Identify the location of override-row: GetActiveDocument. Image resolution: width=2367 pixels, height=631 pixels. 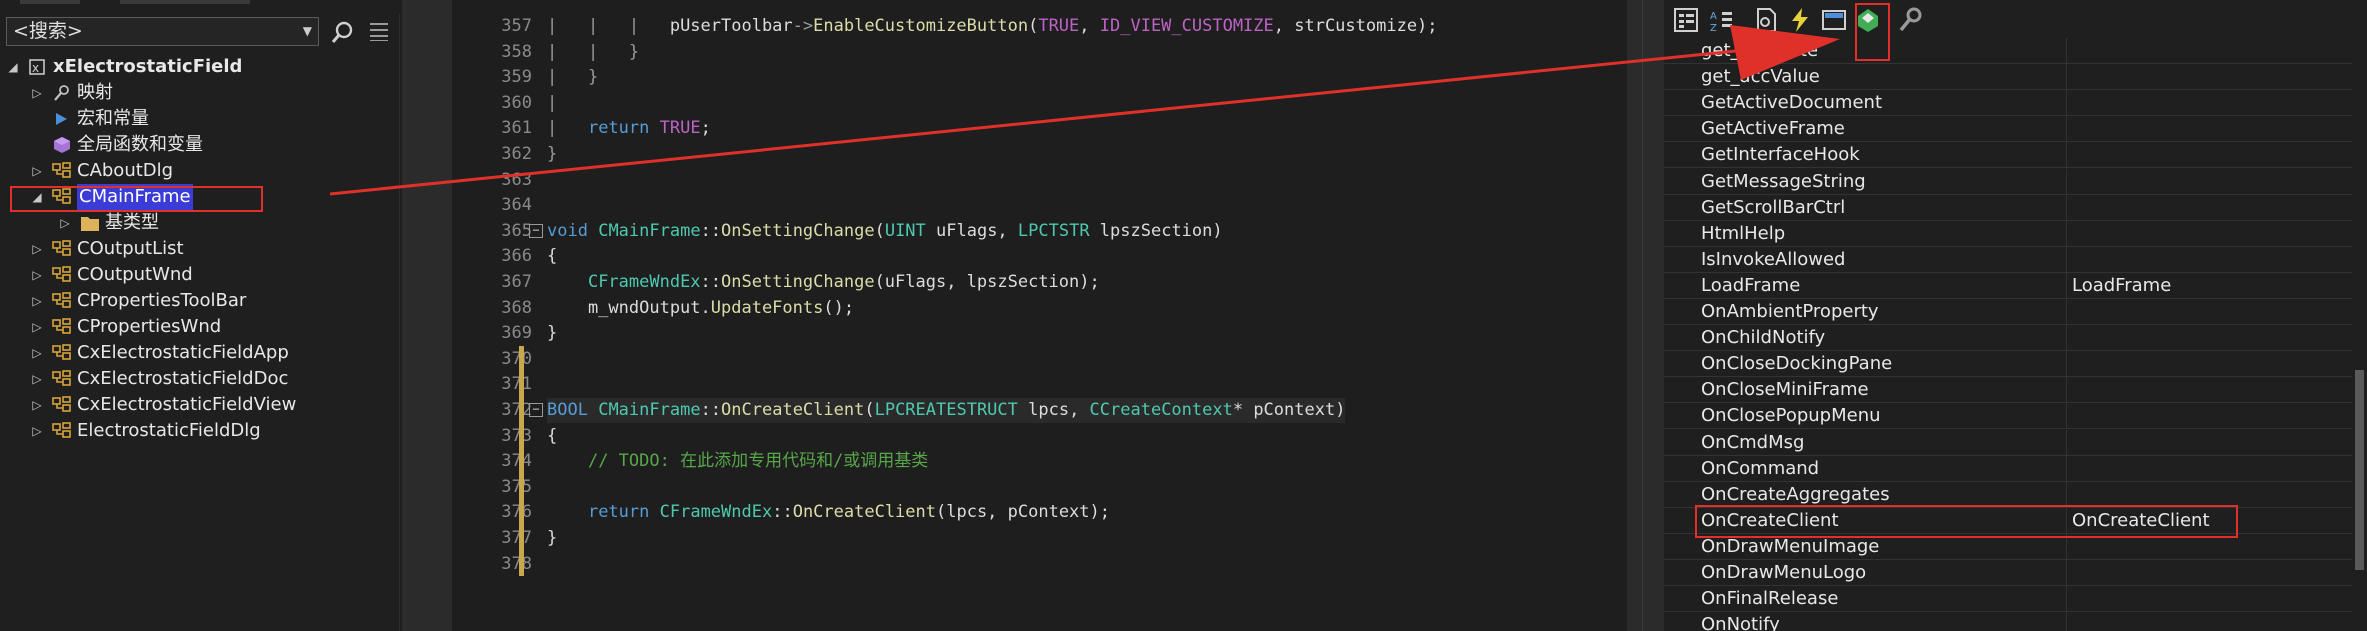
(2015, 103).